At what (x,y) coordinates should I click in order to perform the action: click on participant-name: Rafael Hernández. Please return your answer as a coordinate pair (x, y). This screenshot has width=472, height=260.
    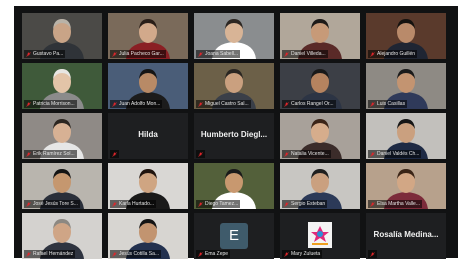
    Looking at the image, I should click on (53, 254).